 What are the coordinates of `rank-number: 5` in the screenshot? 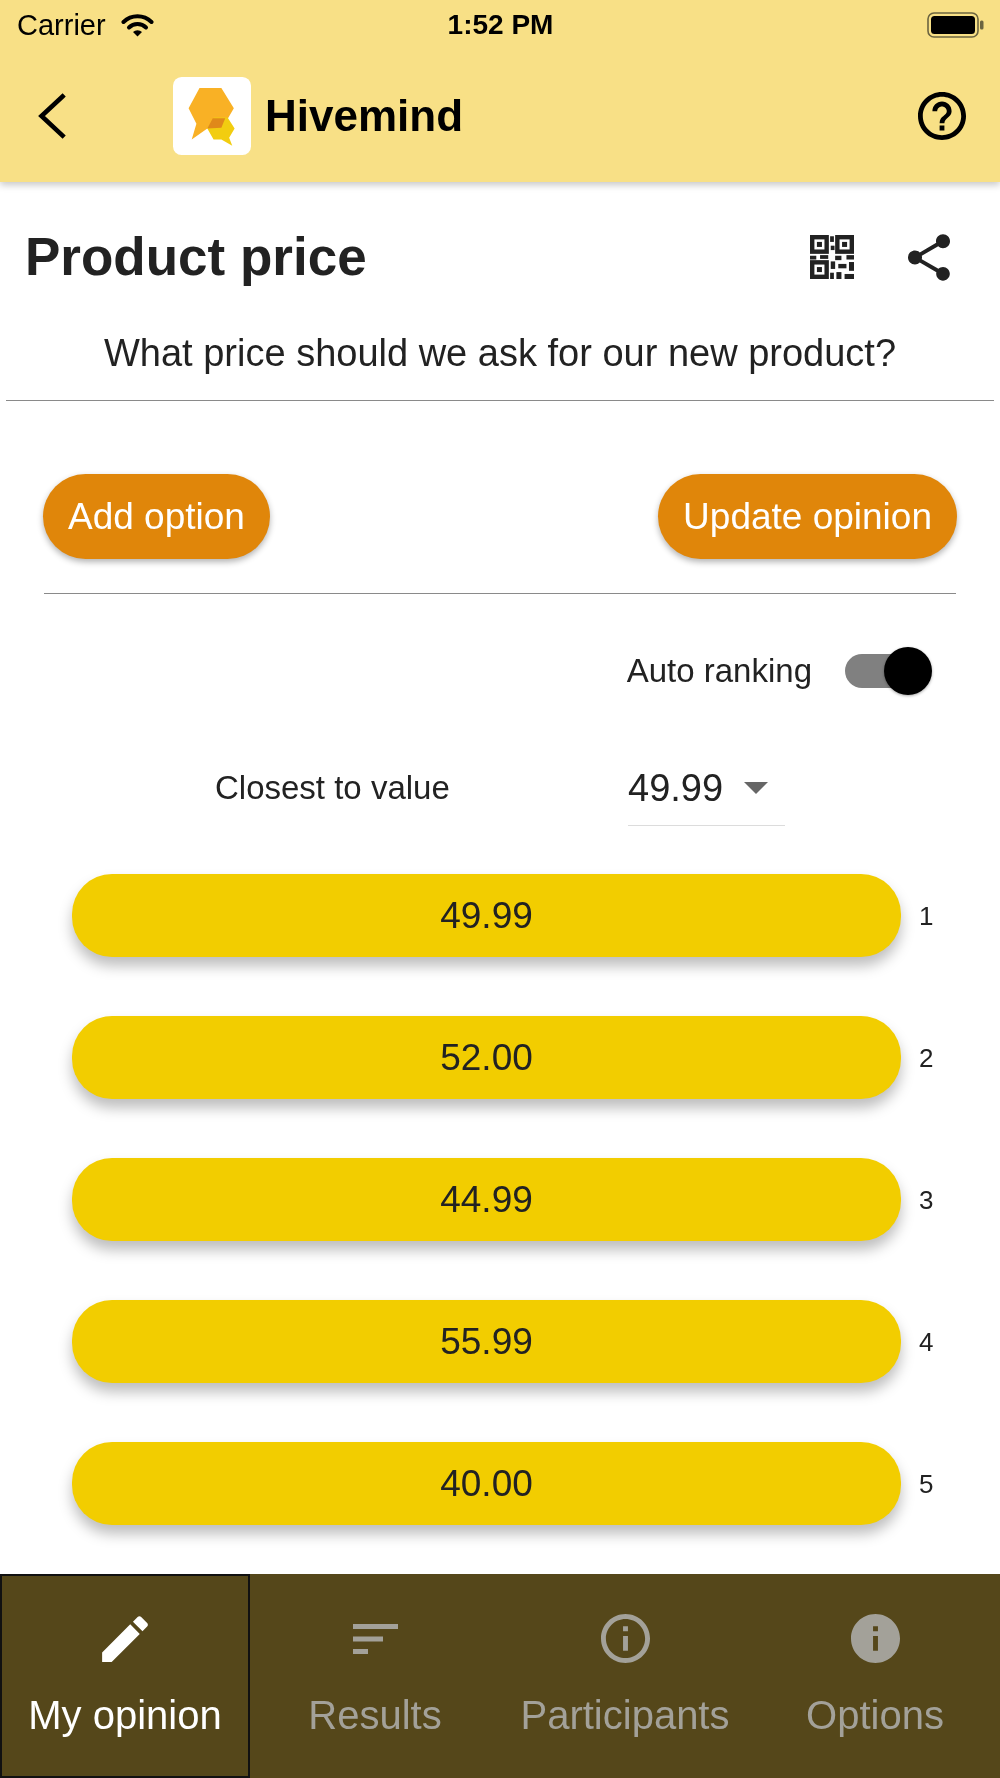 It's located at (926, 1483).